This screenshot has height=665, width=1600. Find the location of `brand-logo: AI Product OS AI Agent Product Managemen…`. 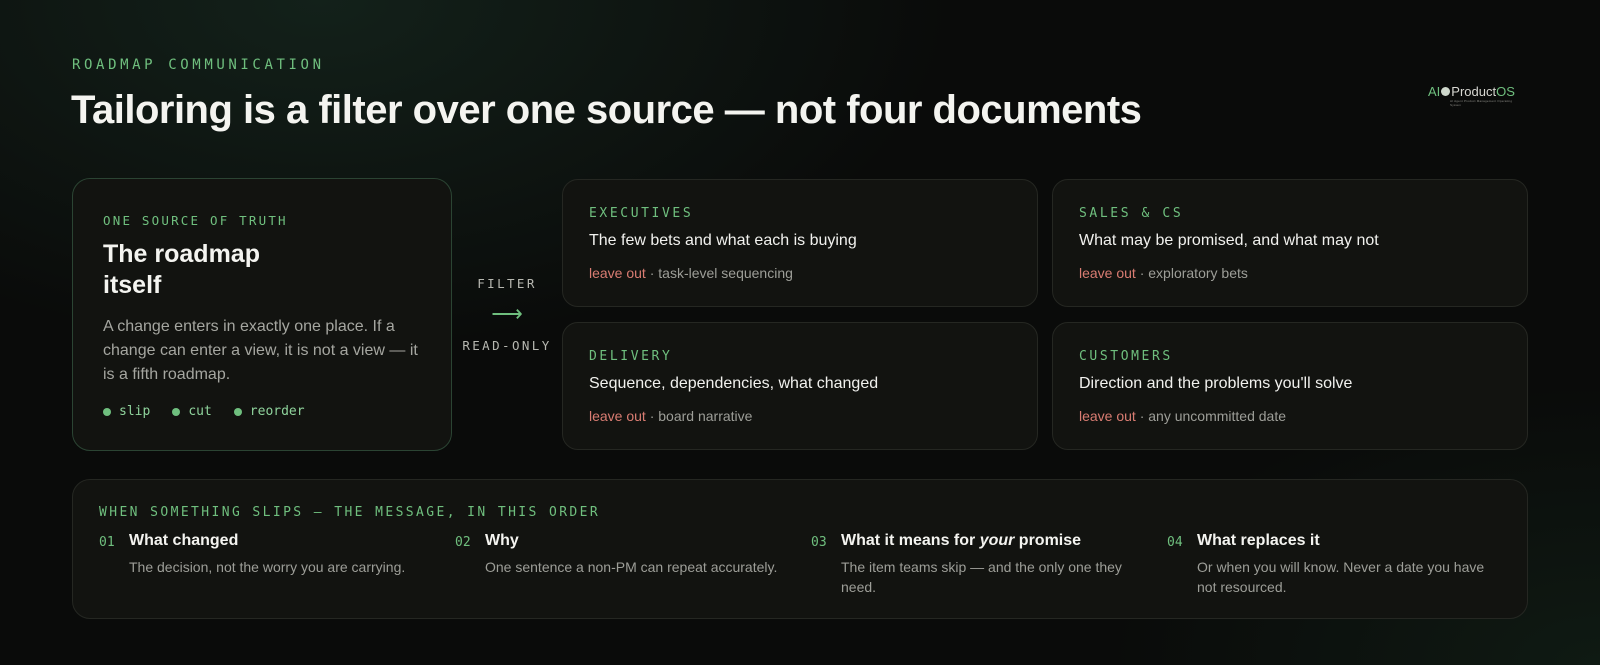

brand-logo: AI Product OS AI Agent Product Managemen… is located at coordinates (1474, 95).